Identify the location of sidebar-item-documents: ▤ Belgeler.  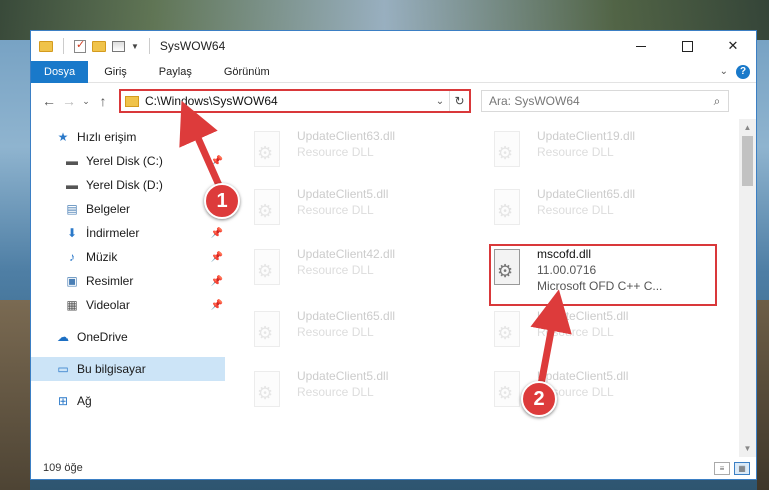
(128, 209).